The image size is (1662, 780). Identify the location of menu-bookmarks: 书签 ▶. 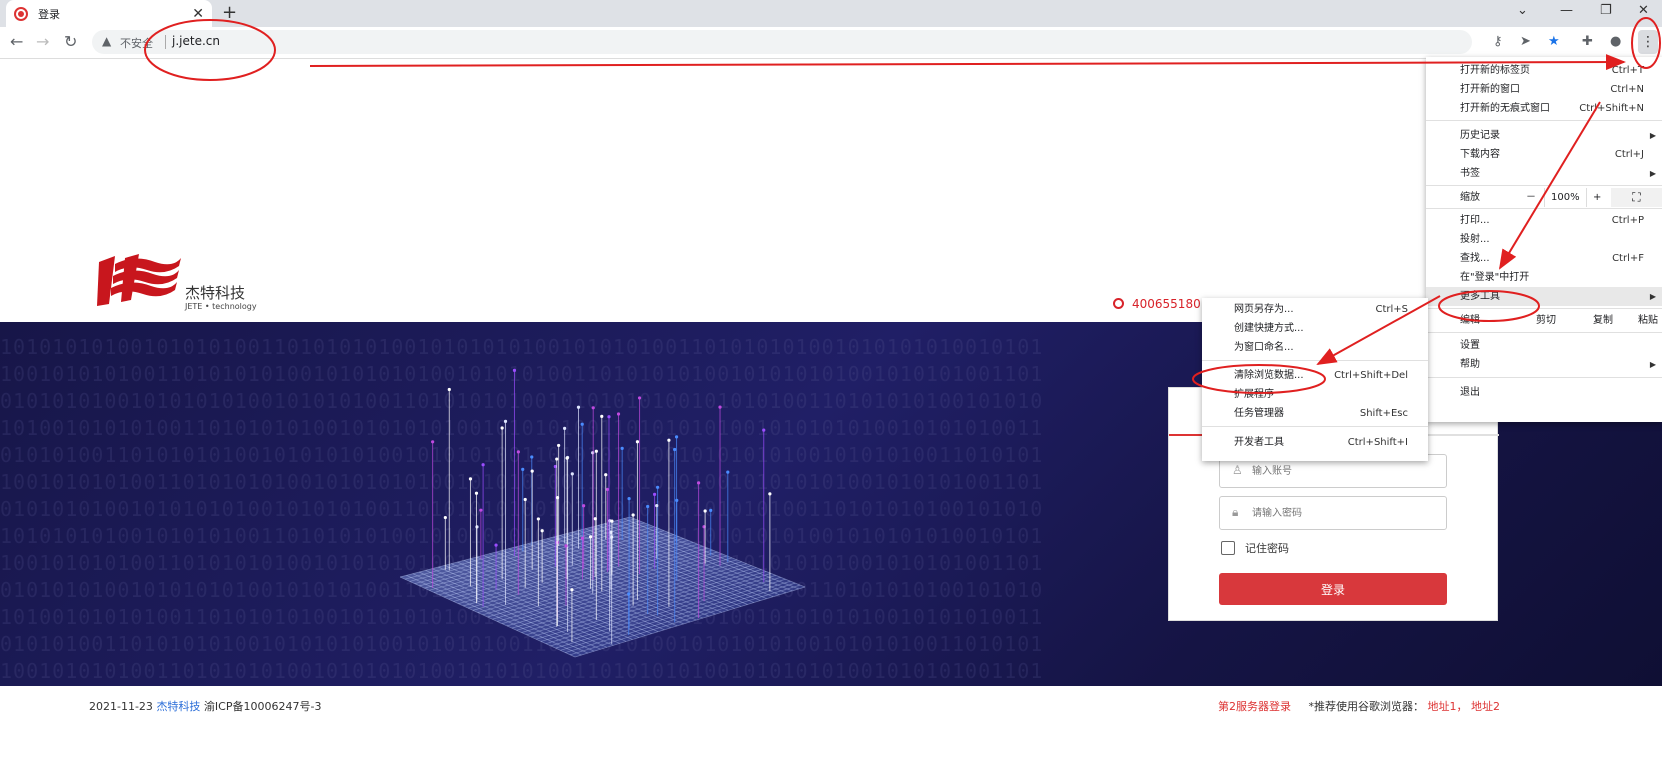
(1544, 173).